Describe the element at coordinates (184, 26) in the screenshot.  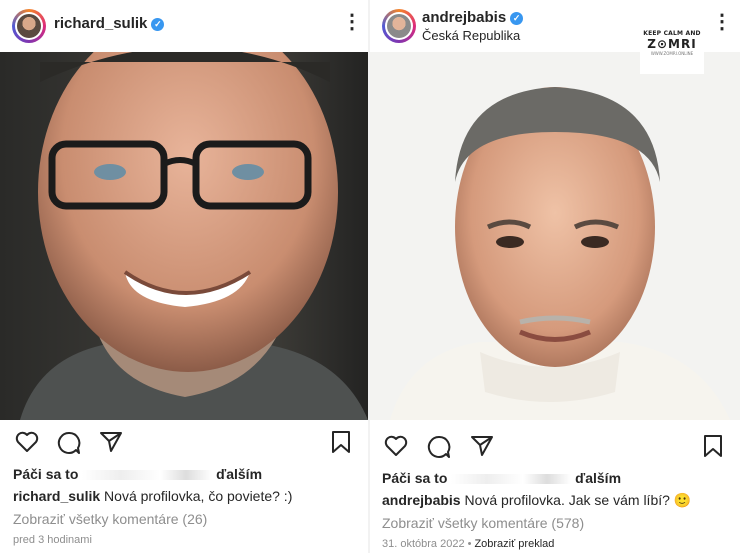
I see `post-header: richard_sulik ✓ ⋮` at that location.